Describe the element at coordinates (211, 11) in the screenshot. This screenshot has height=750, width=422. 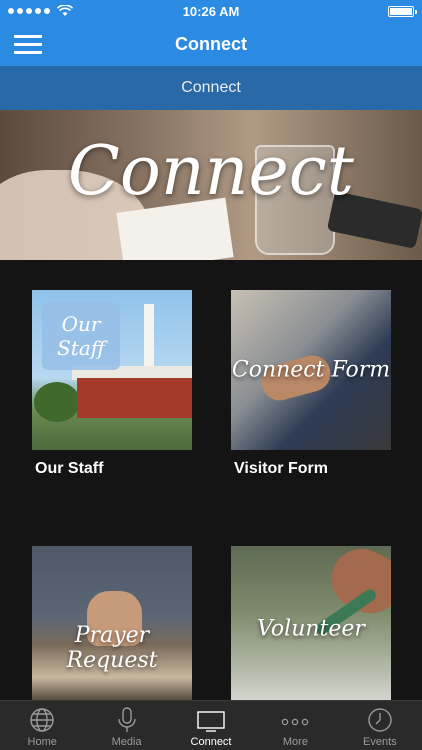
I see `status-bar: 10:26 AM` at that location.